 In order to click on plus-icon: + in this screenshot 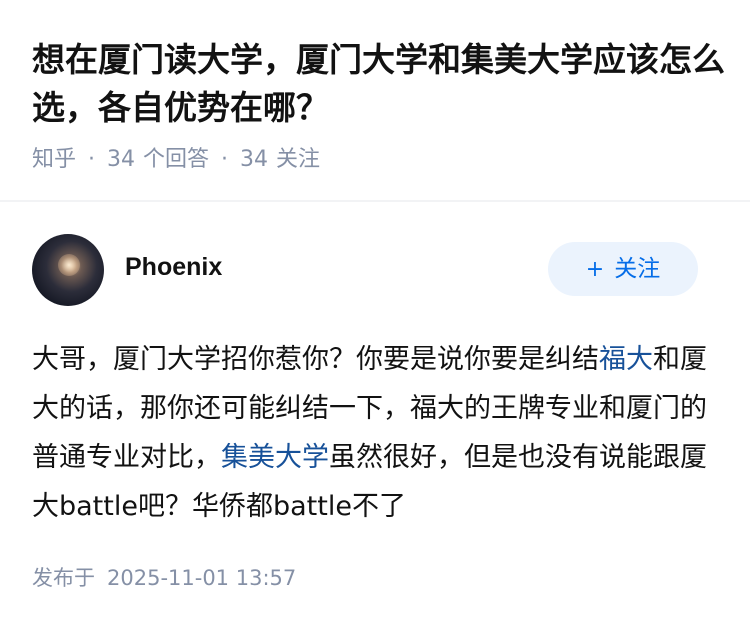, I will do `click(595, 269)`.